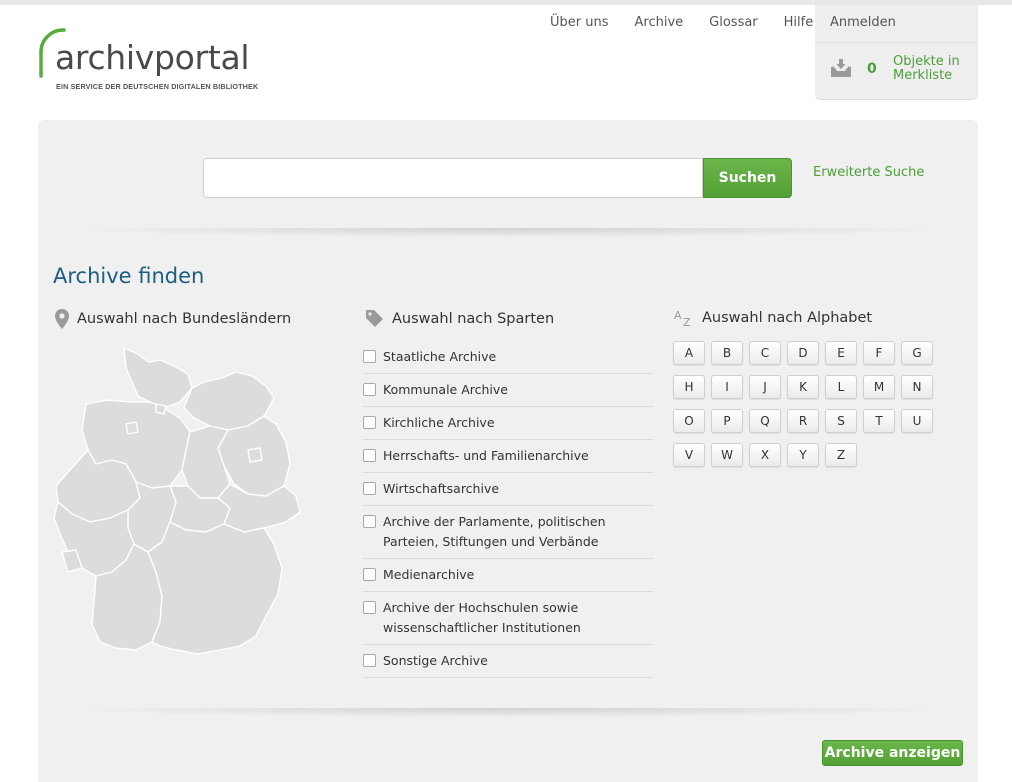  What do you see at coordinates (440, 356) in the screenshot?
I see `sparte-label: Staatliche Archive` at bounding box center [440, 356].